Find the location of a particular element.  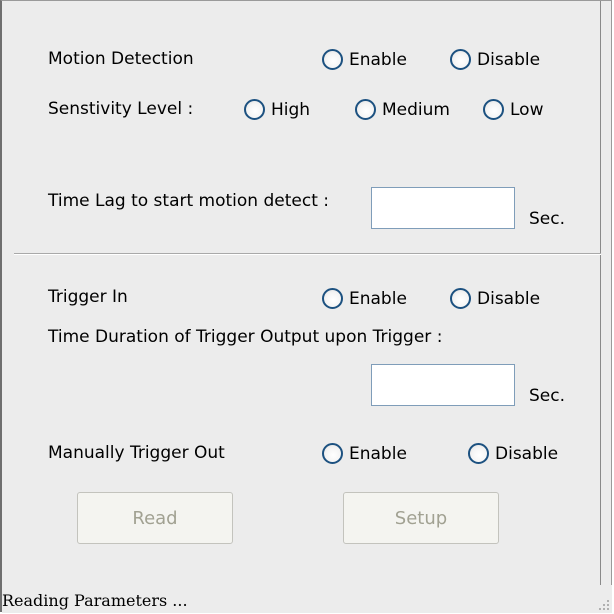

motion-enable-radio: Enable is located at coordinates (364, 59).